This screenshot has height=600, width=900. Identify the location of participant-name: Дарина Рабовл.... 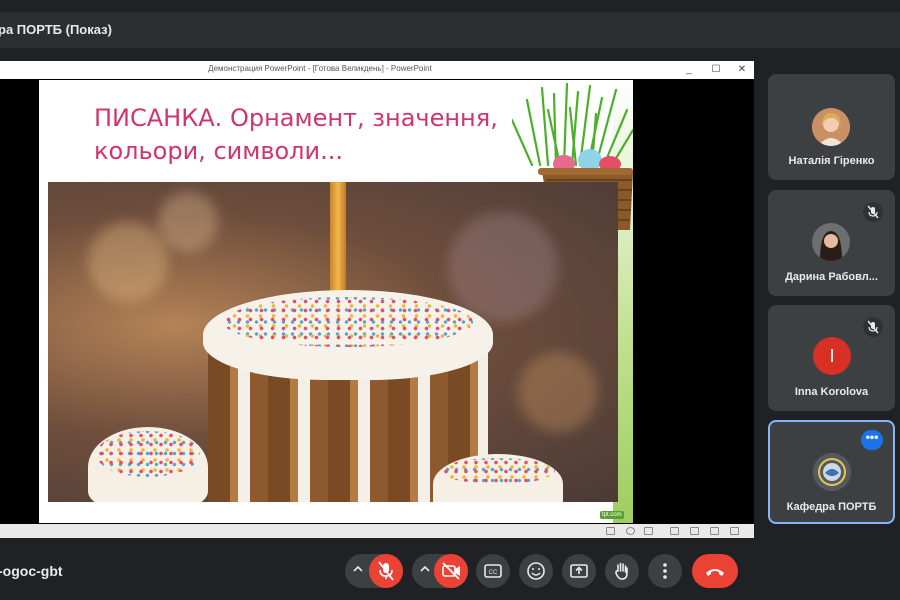
(831, 277).